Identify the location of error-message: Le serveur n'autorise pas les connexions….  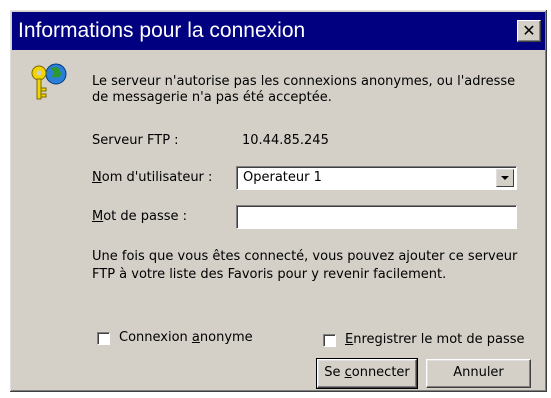
(304, 89).